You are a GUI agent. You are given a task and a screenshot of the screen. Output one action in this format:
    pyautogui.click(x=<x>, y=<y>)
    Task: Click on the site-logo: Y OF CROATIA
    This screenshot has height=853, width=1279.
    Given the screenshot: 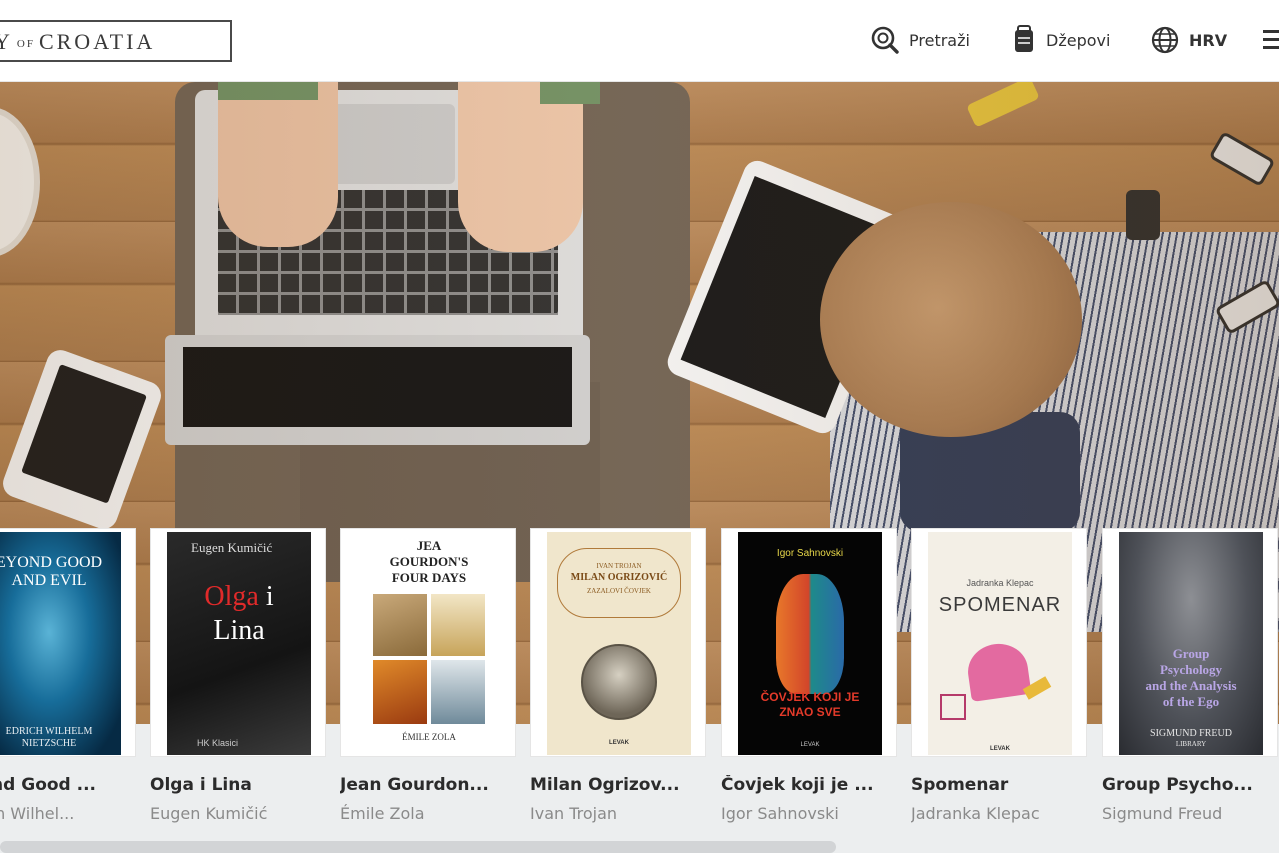 What is the action you would take?
    pyautogui.click(x=116, y=41)
    